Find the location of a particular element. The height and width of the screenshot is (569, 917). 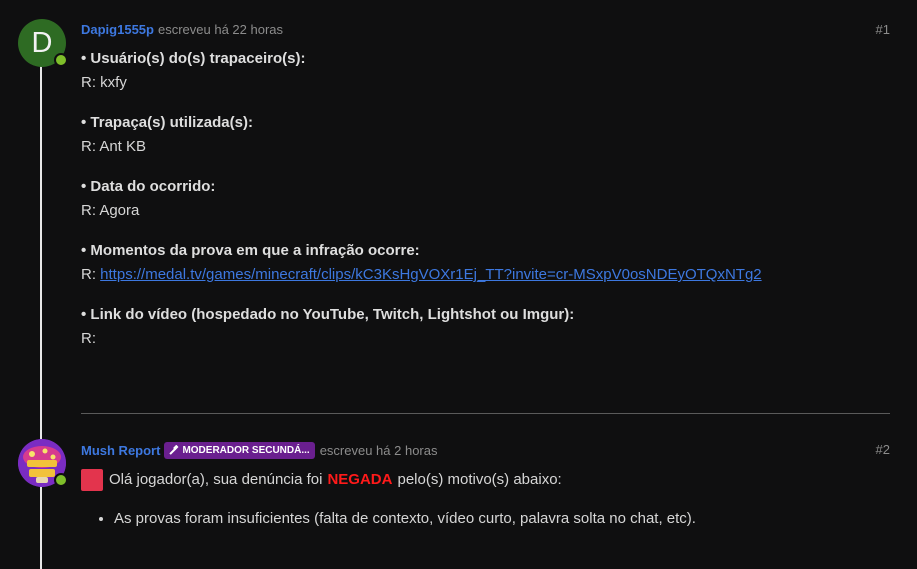

post-meta: Dapig1555p escreveu há 22 horas is located at coordinates (182, 29).